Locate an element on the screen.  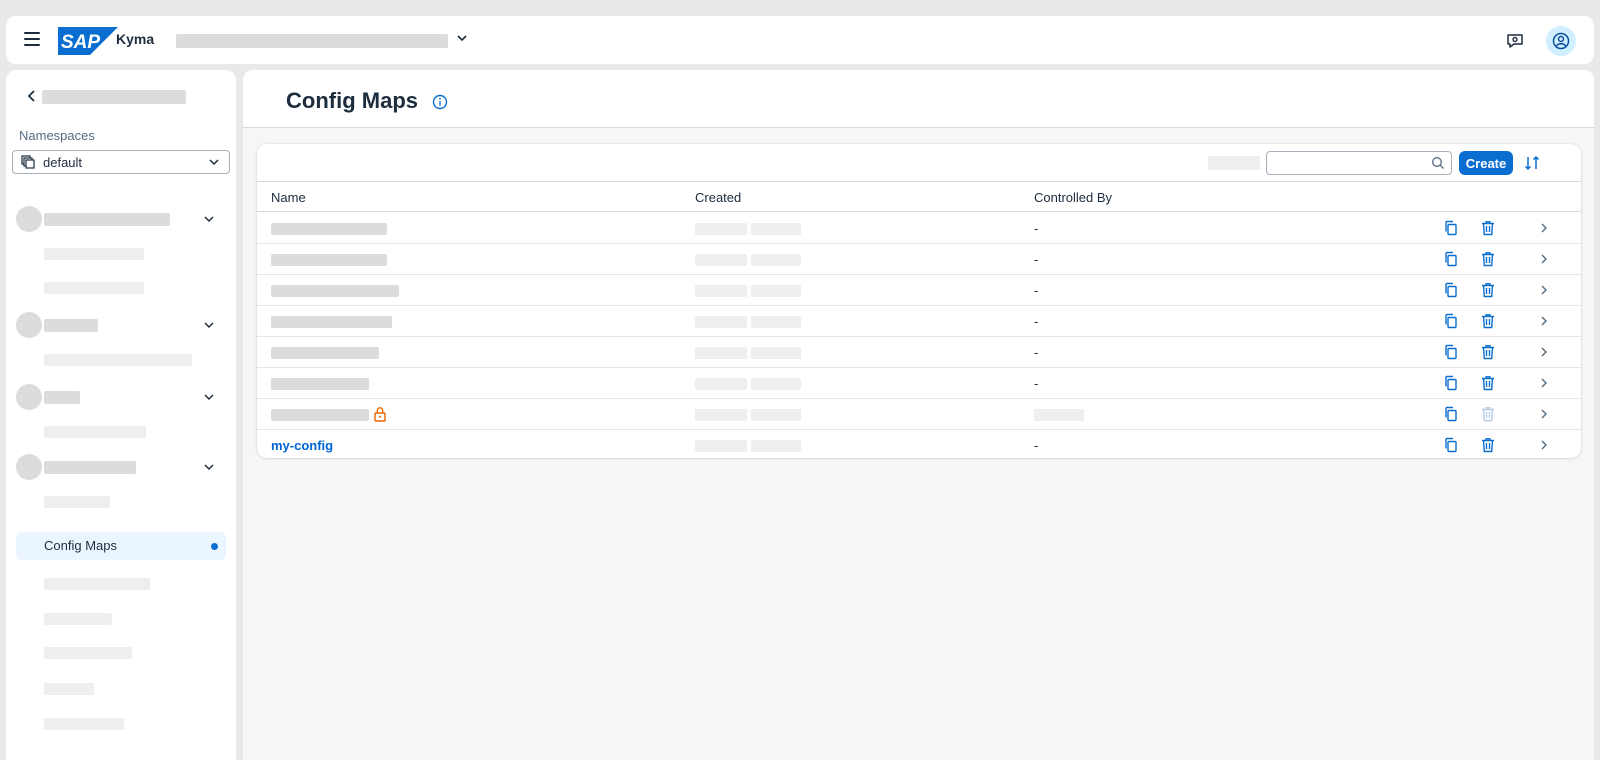
cluster-name-placeholder is located at coordinates (114, 97).